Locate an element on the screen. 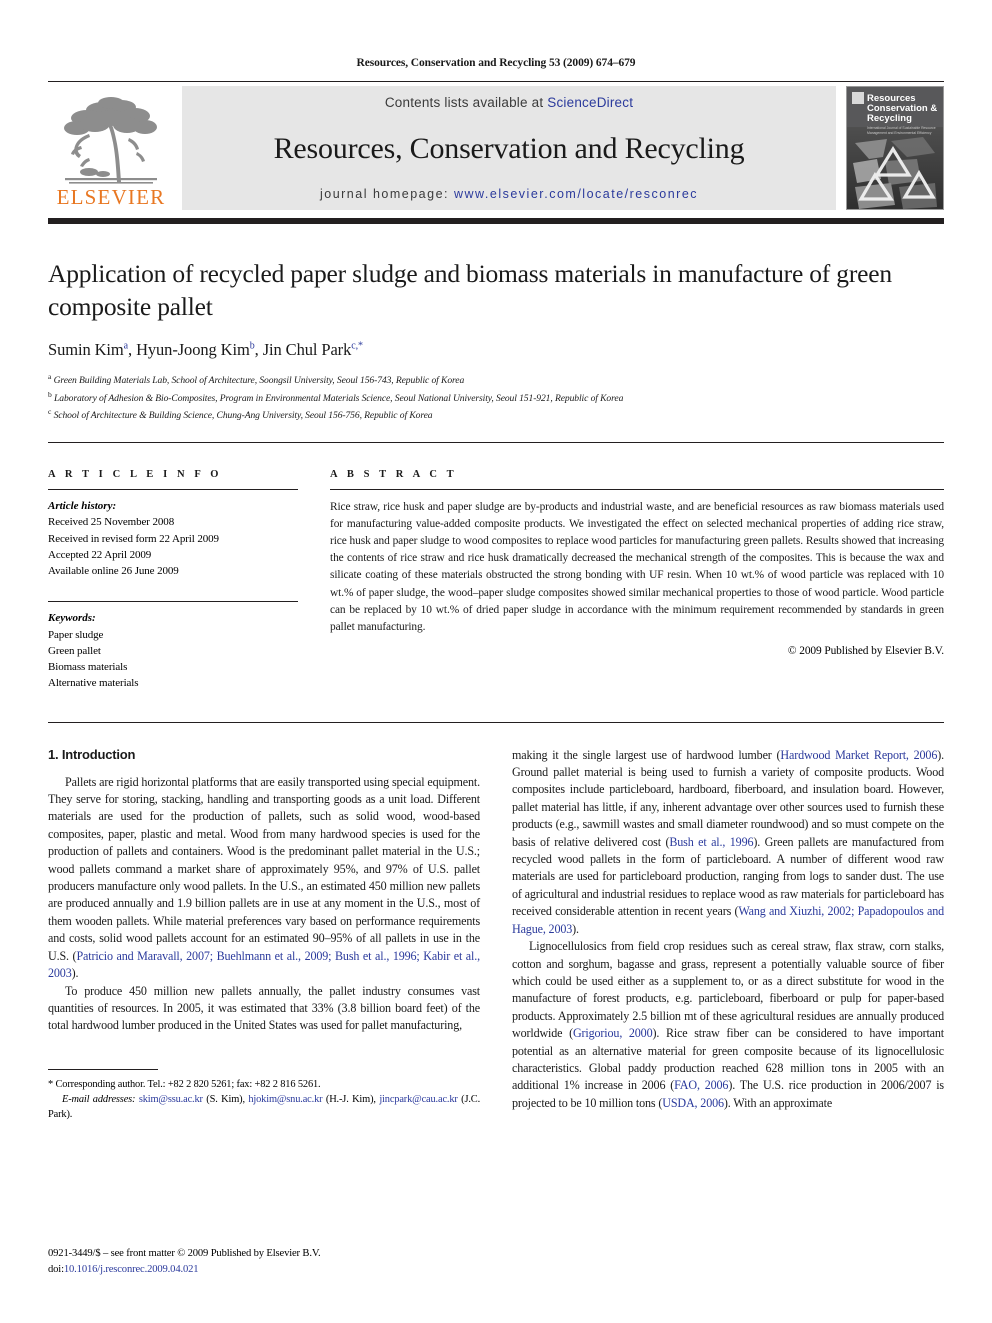 This screenshot has height=1323, width=992. paragraph-left-1-tail: ). is located at coordinates (75, 973).